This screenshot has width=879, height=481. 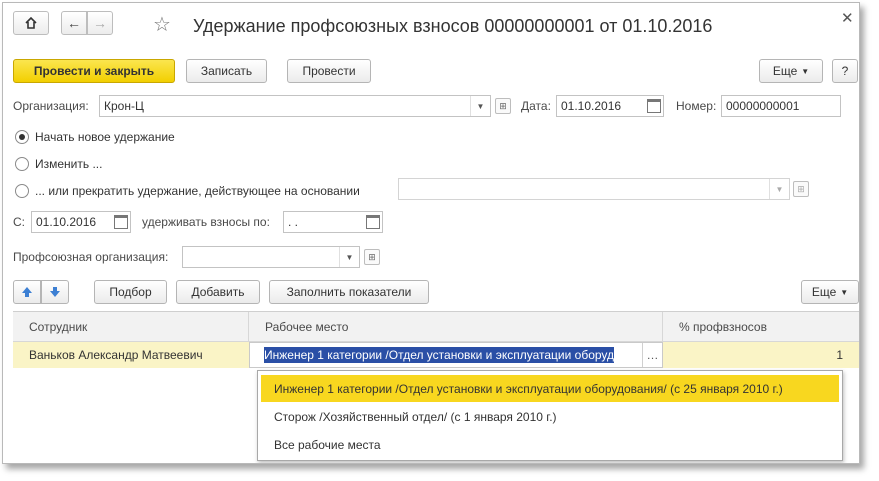 I want to click on home-icon, so click(x=31, y=22).